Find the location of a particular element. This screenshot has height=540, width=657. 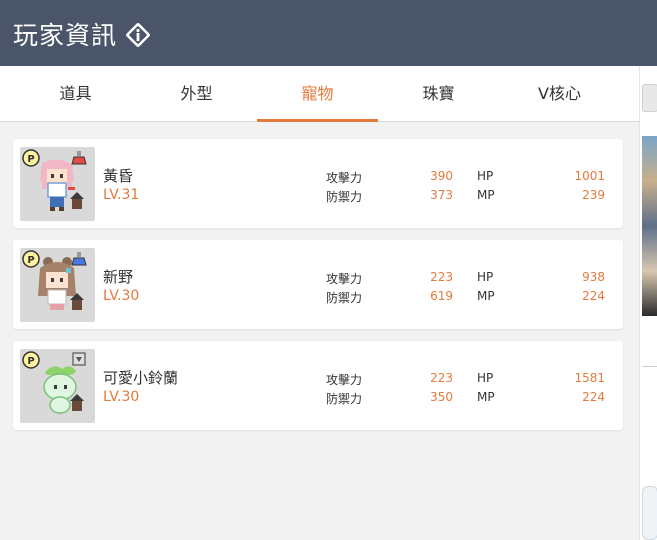

app-header: 玩家資訊 is located at coordinates (328, 33).